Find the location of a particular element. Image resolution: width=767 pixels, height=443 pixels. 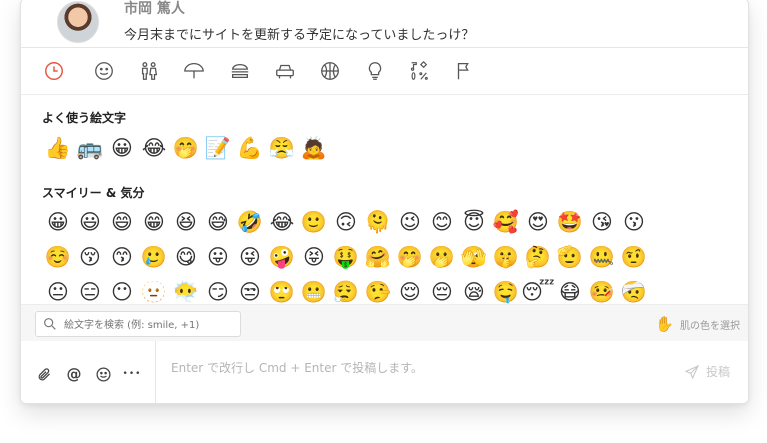

smiley-emoji-row: ☺️ 😚 😙 🥲 😋 😛 😜 🤪 😝 🤑 🤗 🤭 🫢 🫣 🤫 🤔 🫡 🤐 🤨 is located at coordinates (346, 257).